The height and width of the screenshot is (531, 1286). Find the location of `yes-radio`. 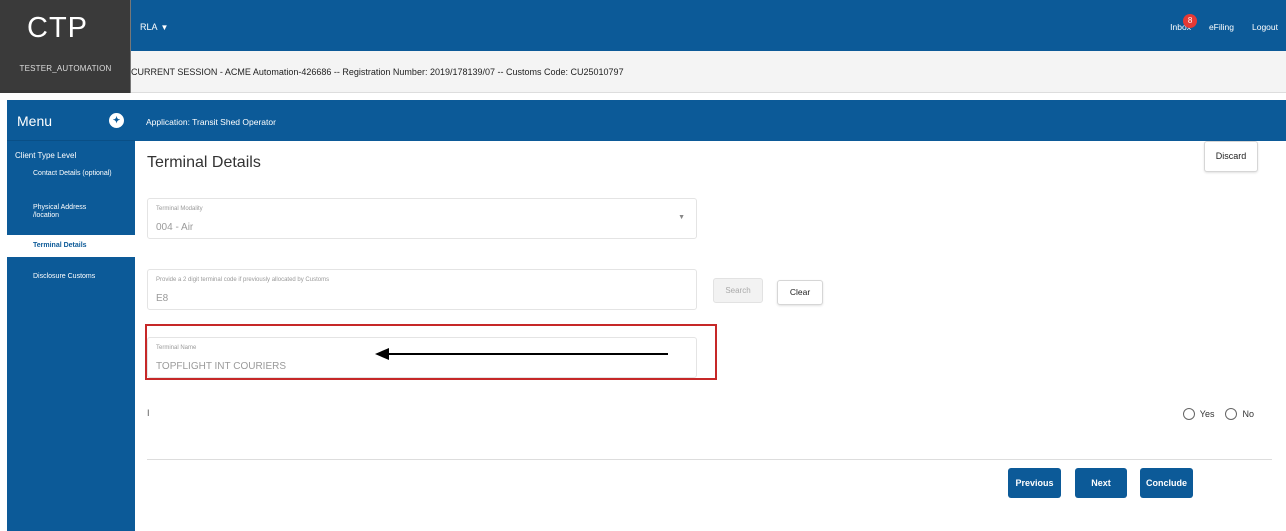

yes-radio is located at coordinates (1188, 414).